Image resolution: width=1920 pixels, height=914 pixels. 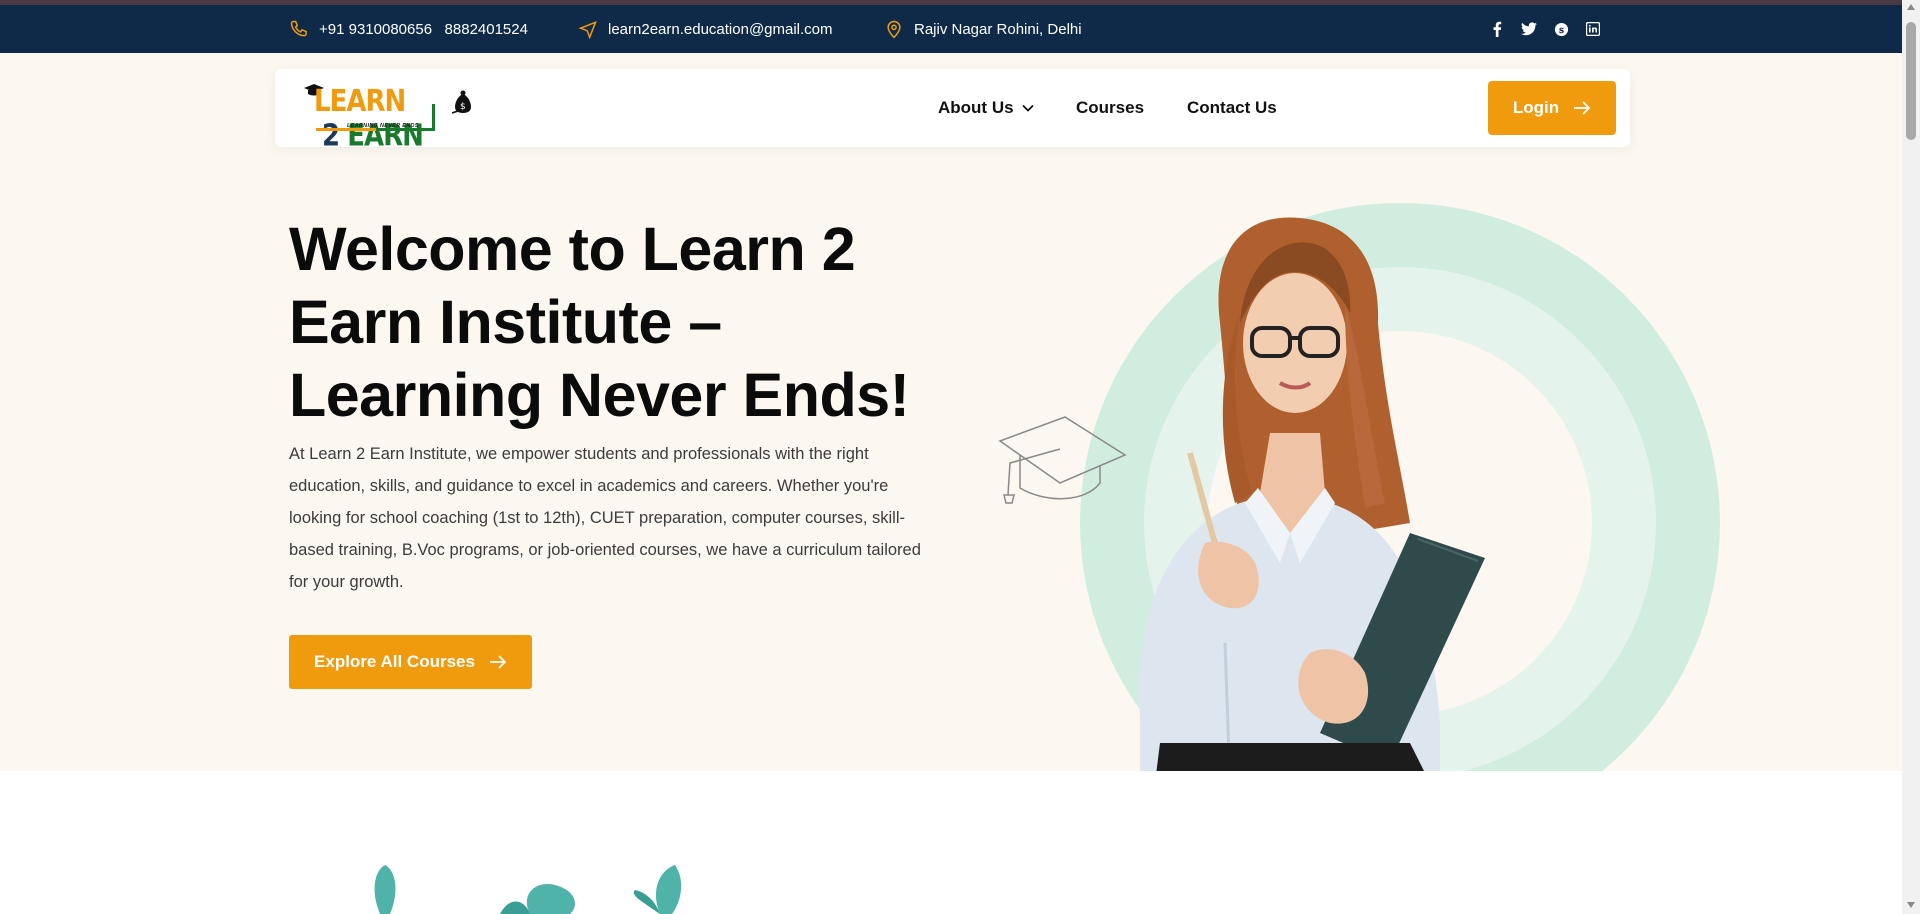 What do you see at coordinates (528, 889) in the screenshot?
I see `plant-decoration` at bounding box center [528, 889].